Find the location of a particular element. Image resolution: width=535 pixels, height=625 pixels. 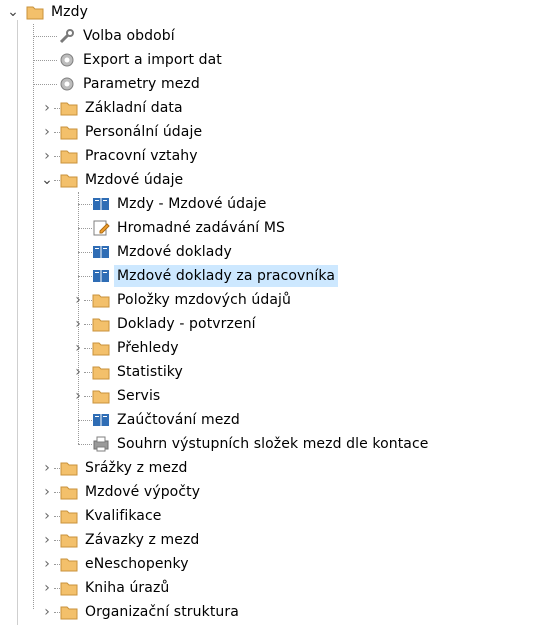

tree-node-export-import: Export a import dat is located at coordinates (141, 60).